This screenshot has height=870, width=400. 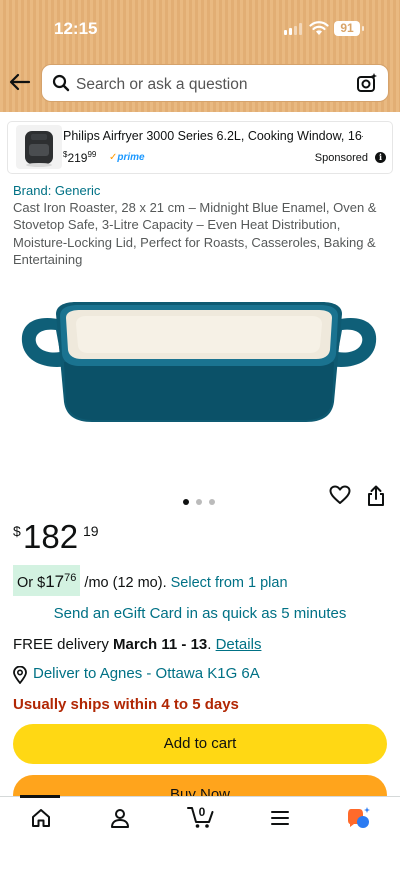 I want to click on delivery-info: FREE delivery March 11 - 13. Details, so click(x=137, y=644).